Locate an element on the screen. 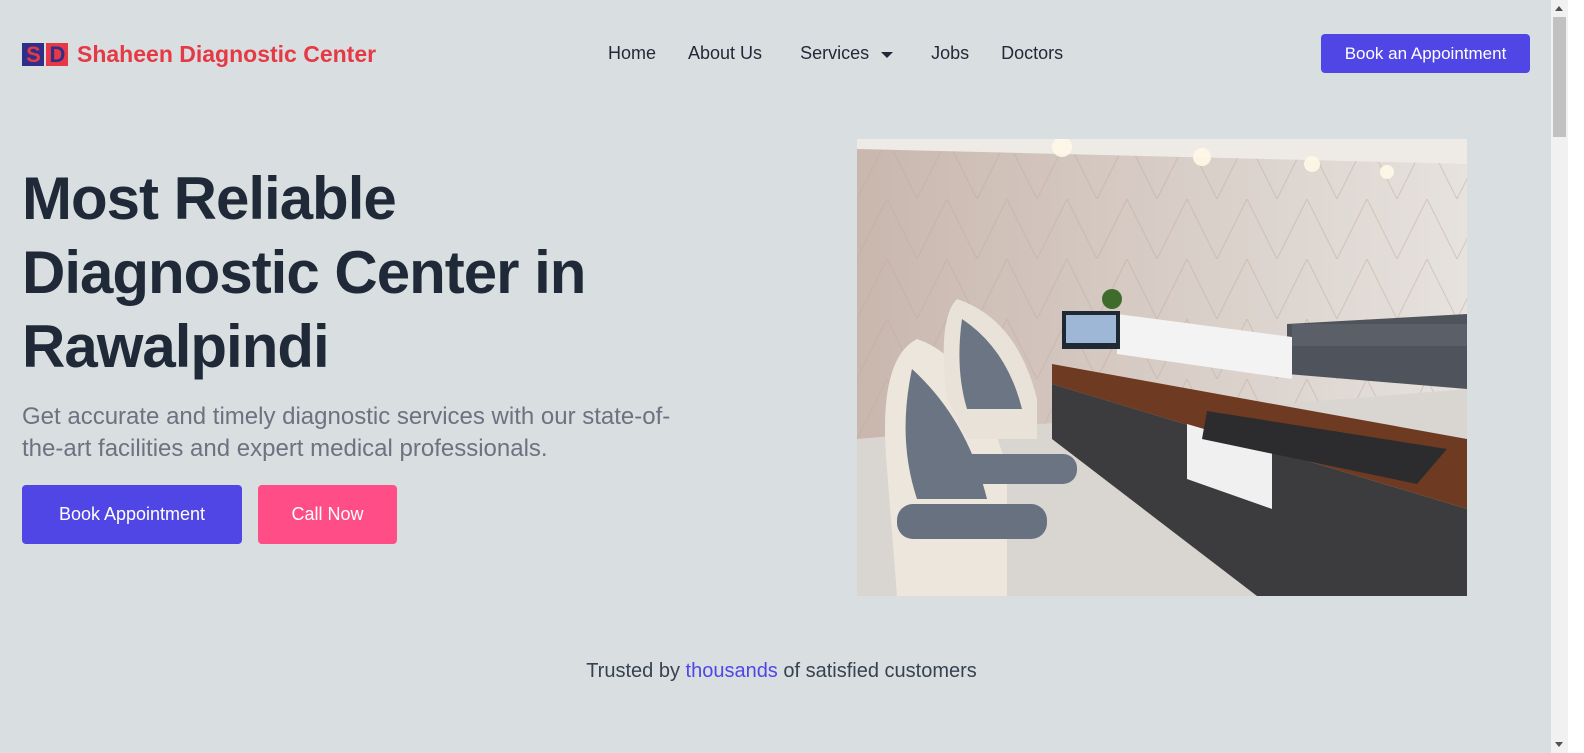 The width and height of the screenshot is (1584, 753). nav-jobs: Jobs is located at coordinates (950, 53).